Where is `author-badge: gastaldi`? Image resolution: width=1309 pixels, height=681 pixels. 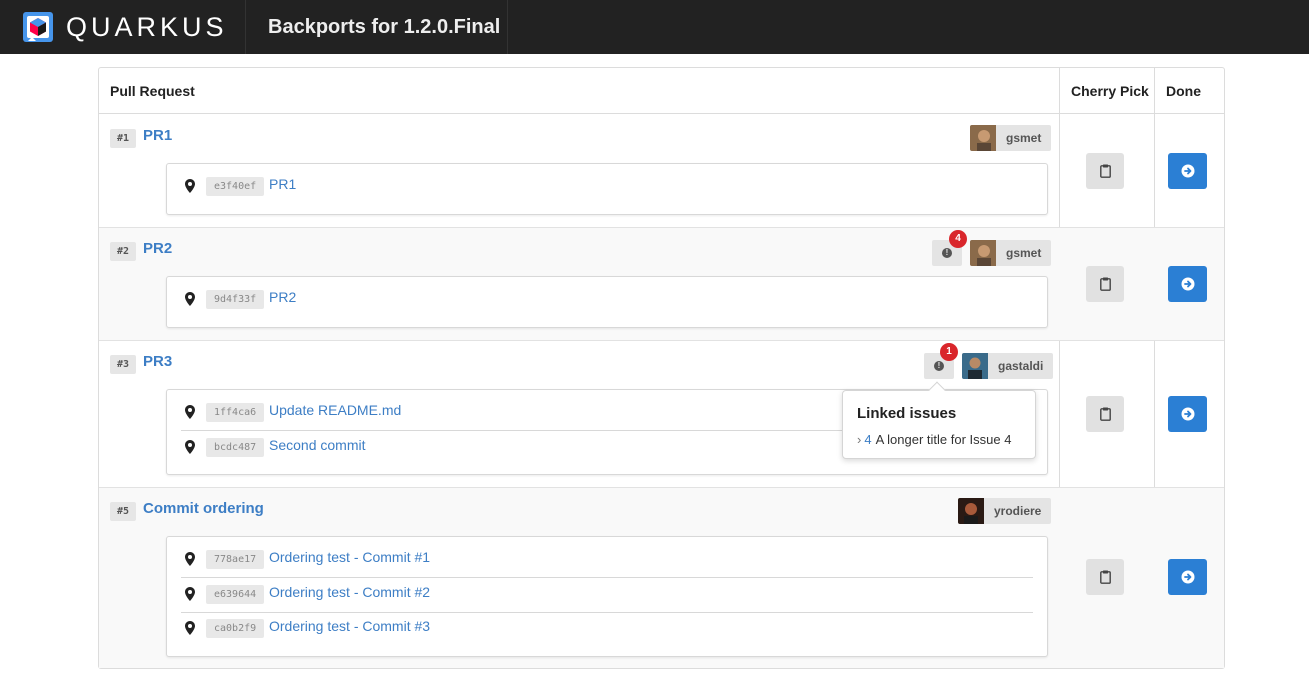 author-badge: gastaldi is located at coordinates (1008, 366).